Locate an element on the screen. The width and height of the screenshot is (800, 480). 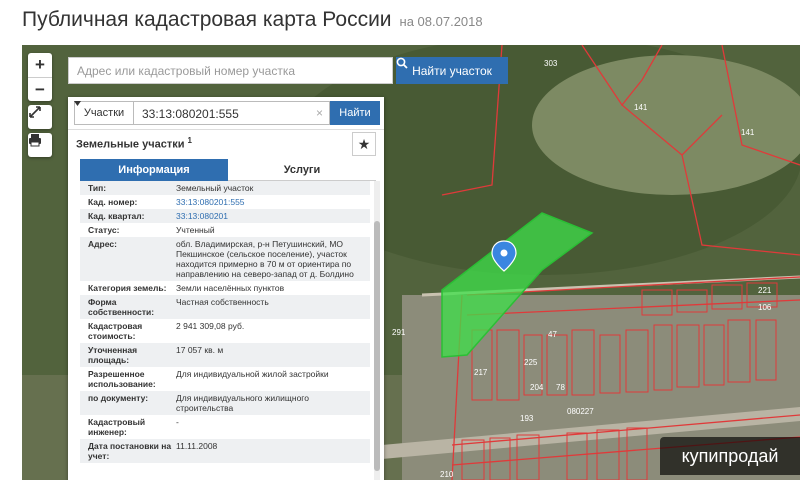
zoom-controls: + − is located at coordinates (40, 77).